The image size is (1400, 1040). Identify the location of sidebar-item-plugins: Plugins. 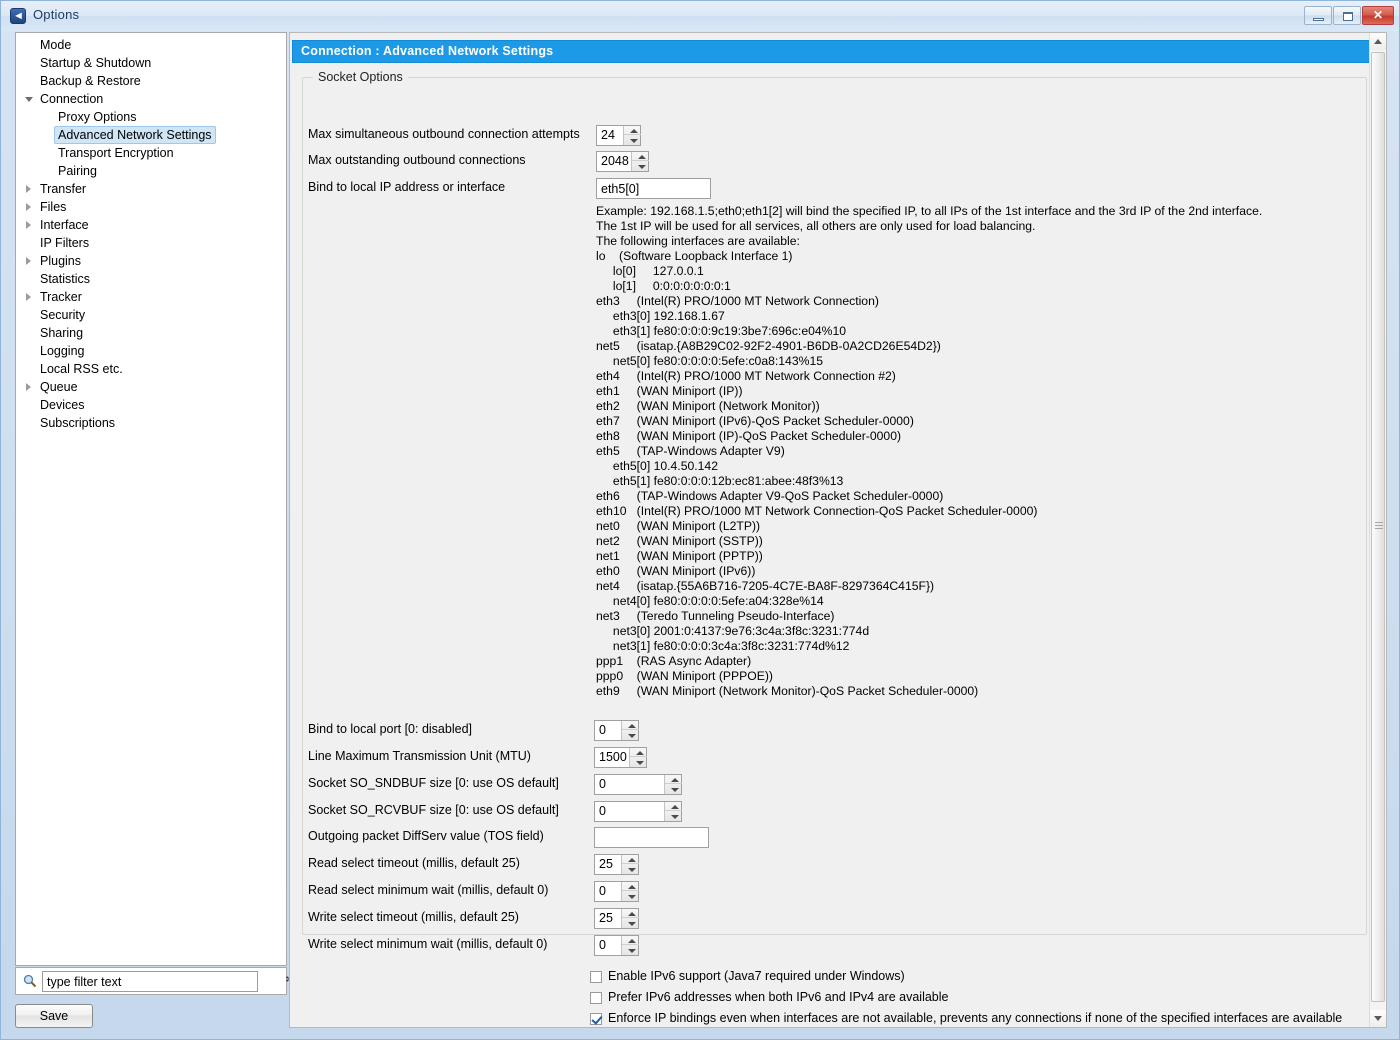
(151, 261).